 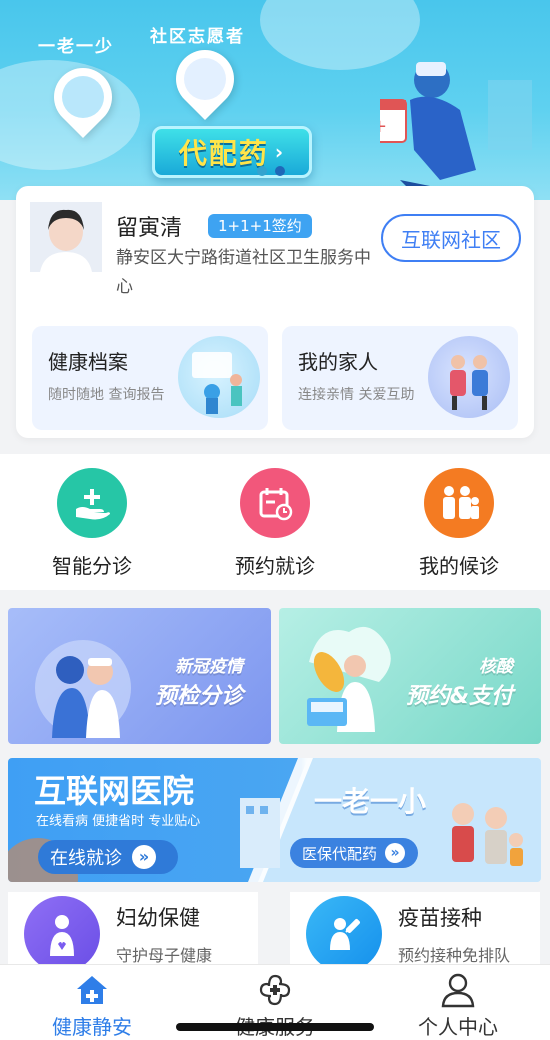 What do you see at coordinates (114, 791) in the screenshot?
I see `internet-hospital-title: 互联网医院` at bounding box center [114, 791].